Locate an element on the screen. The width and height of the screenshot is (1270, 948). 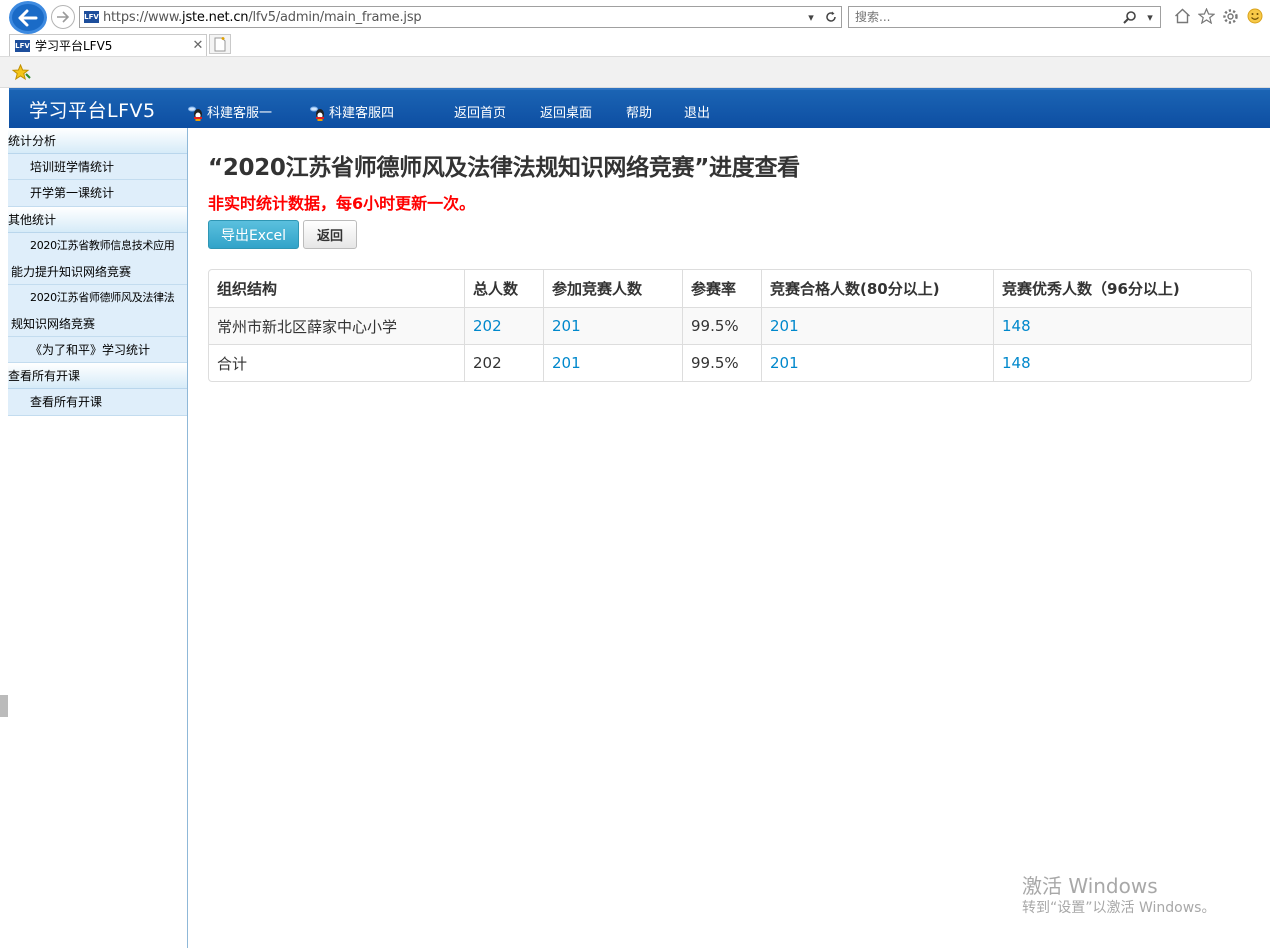
sidebar-item-label: 《为了和平》学习统计 is located at coordinates (90, 350).